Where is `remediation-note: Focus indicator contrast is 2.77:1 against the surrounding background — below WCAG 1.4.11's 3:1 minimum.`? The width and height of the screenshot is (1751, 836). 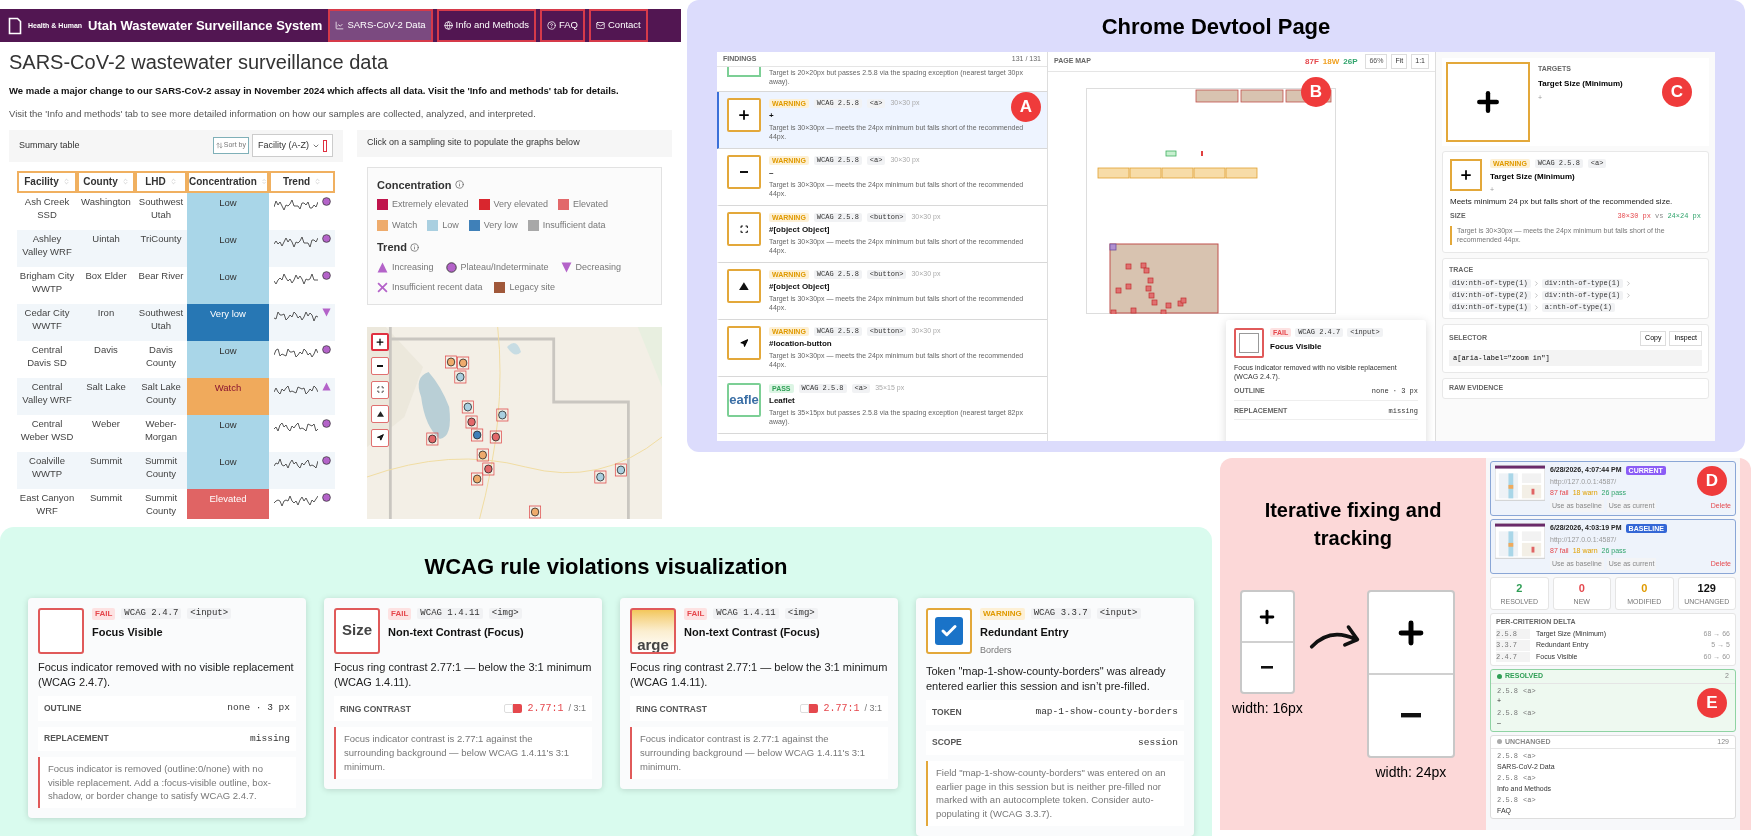 remediation-note: Focus indicator contrast is 2.77:1 against the surrounding background — below WCAG 1.4.11's 3:1 minimum. is located at coordinates (759, 753).